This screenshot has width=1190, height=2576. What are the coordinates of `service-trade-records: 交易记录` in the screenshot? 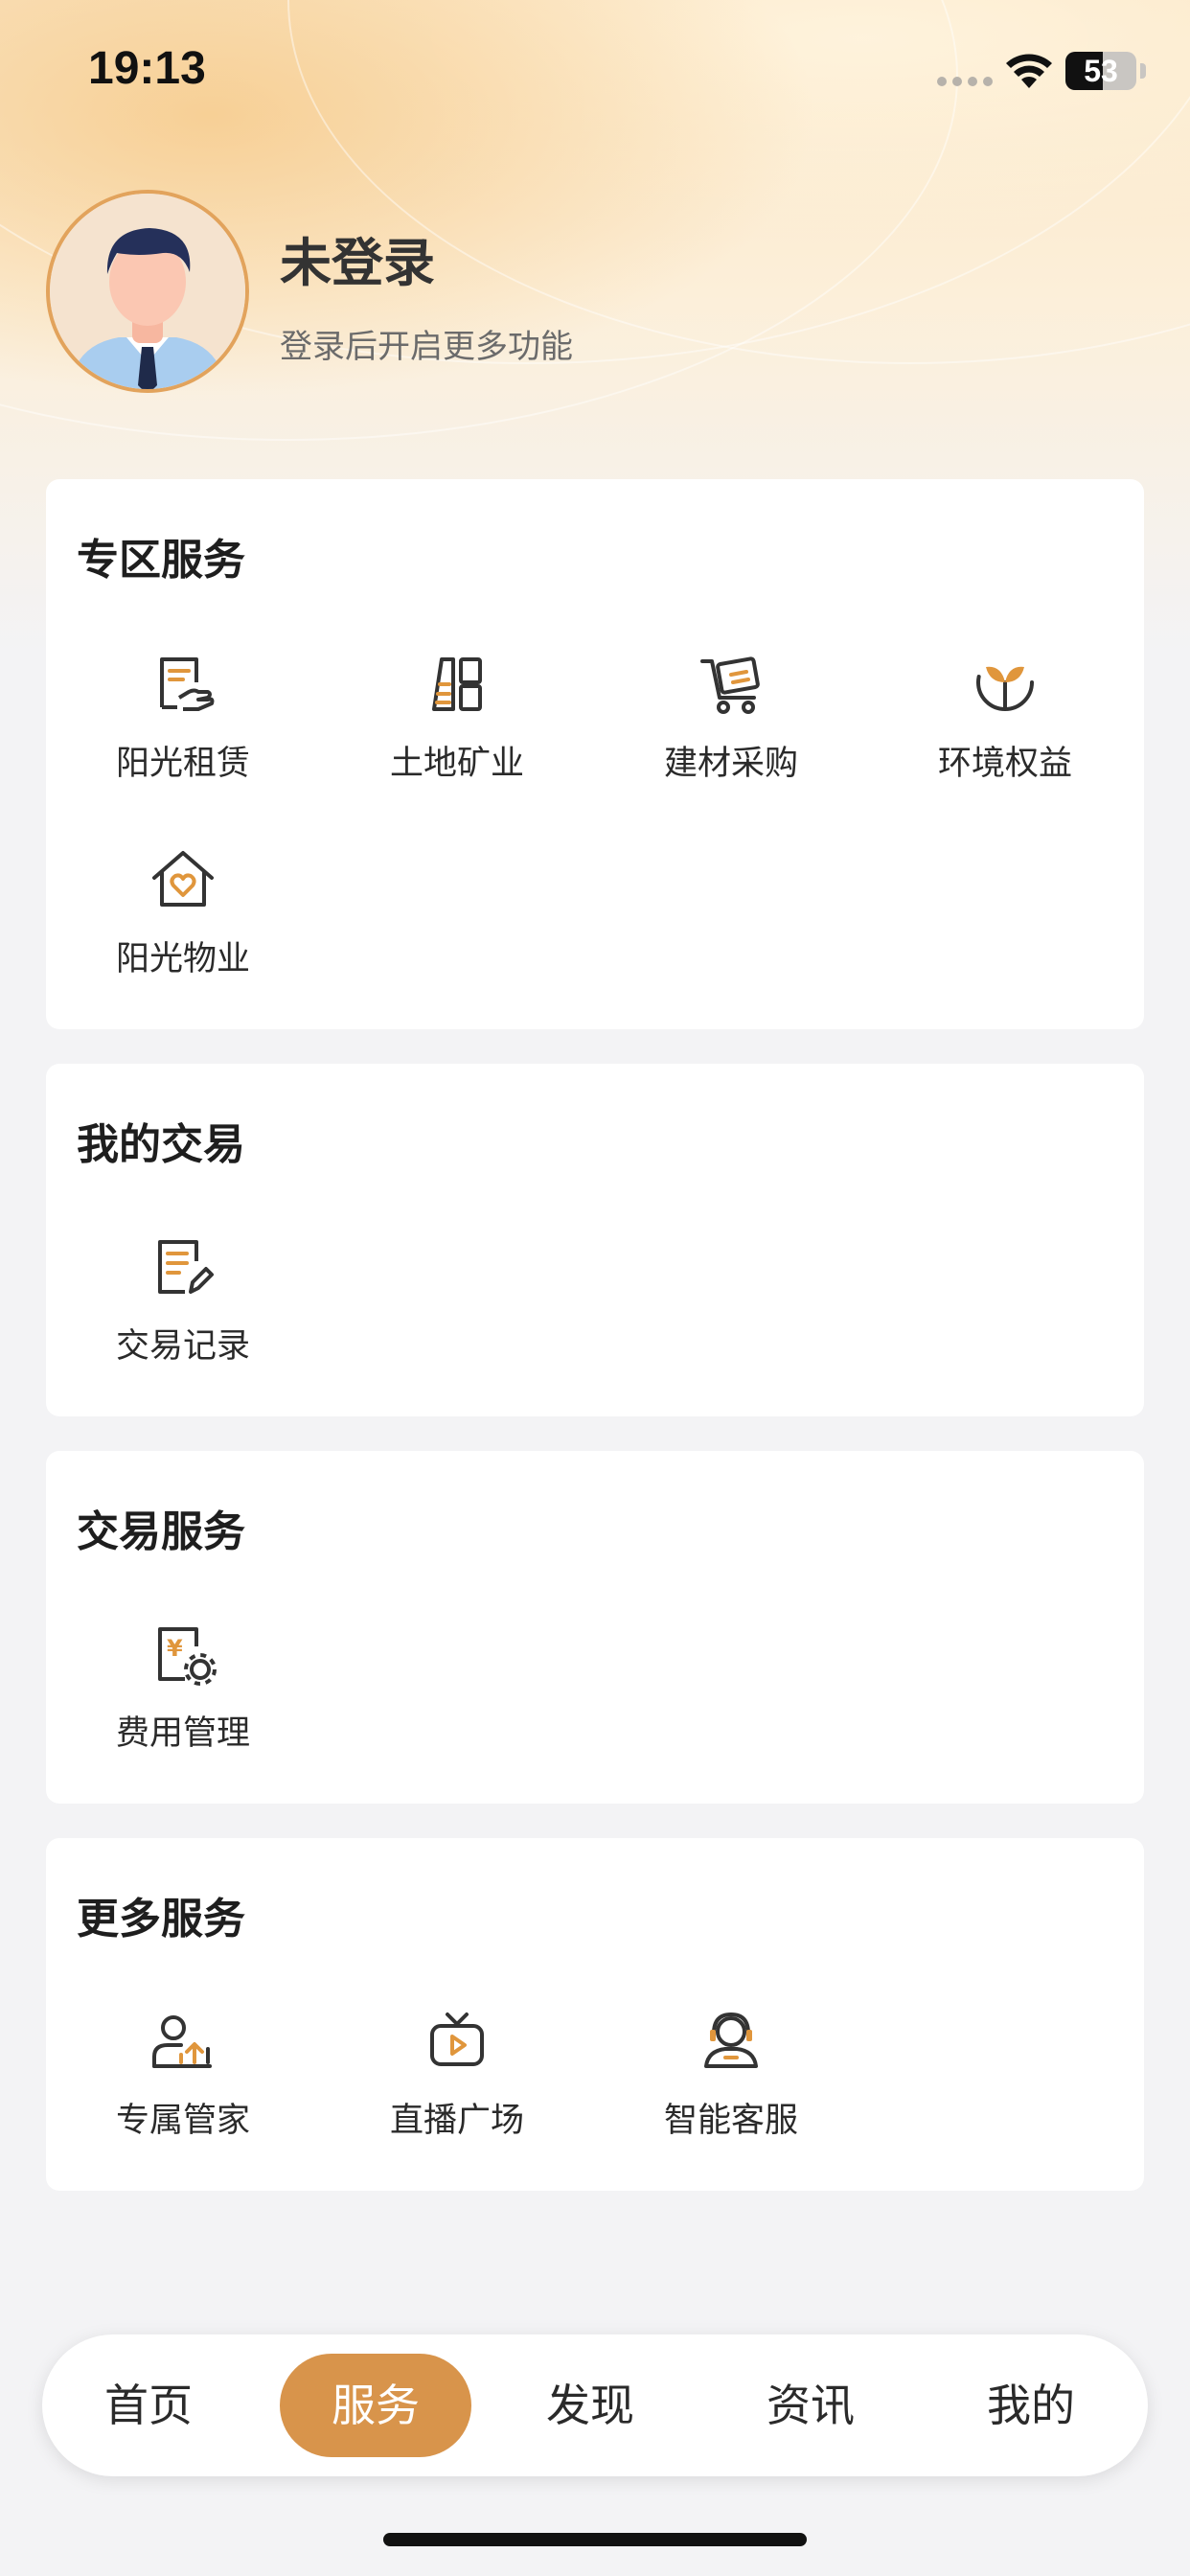 It's located at (183, 1300).